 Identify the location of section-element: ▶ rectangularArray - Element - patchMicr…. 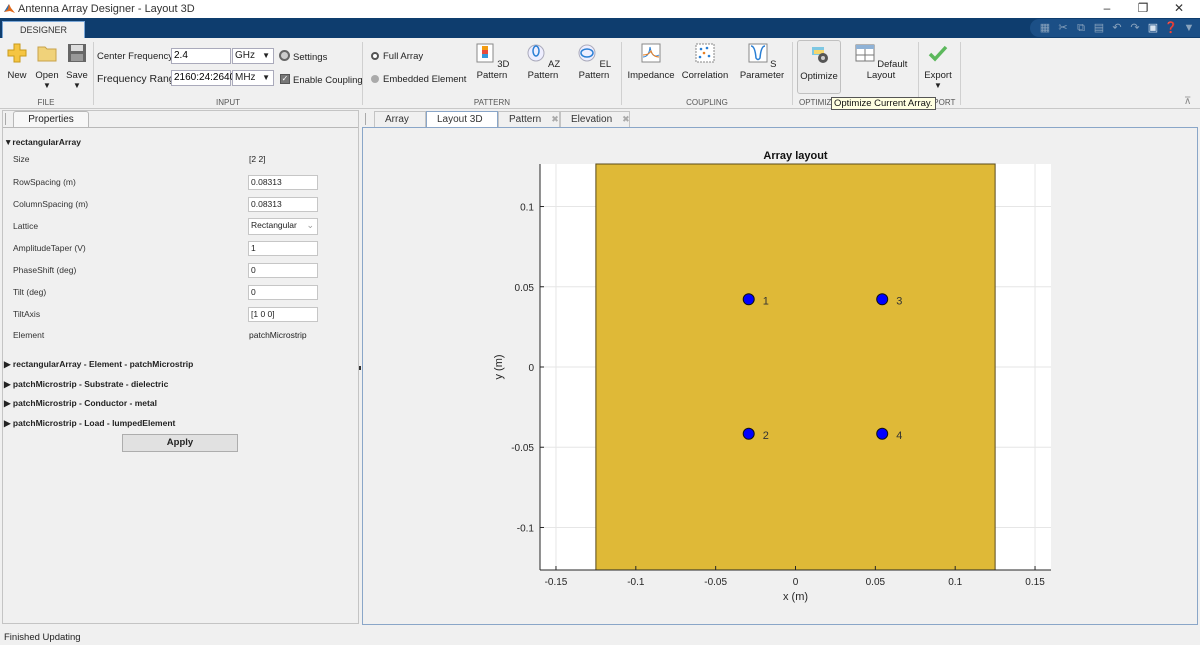
(98, 364).